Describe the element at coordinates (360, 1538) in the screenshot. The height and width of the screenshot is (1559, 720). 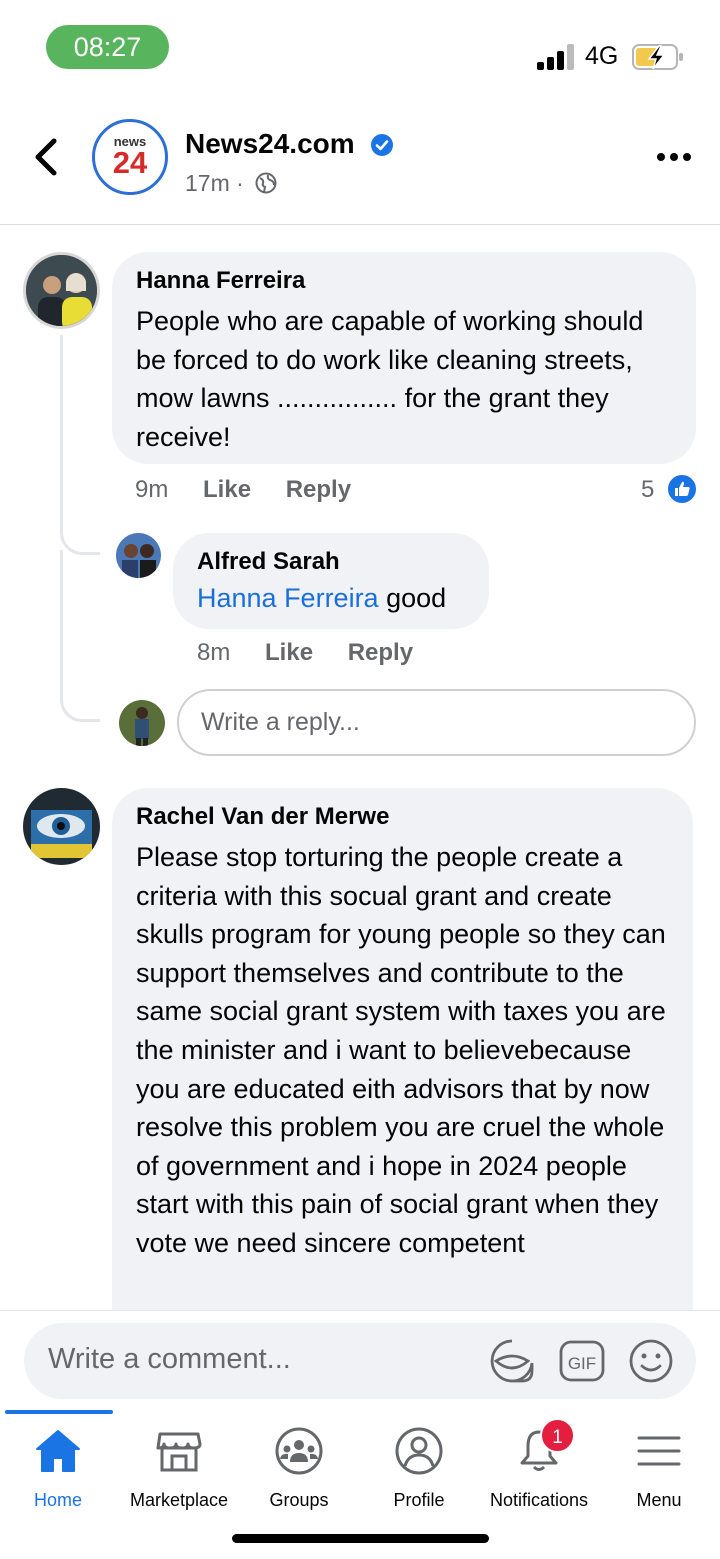
I see `home-indicator` at that location.